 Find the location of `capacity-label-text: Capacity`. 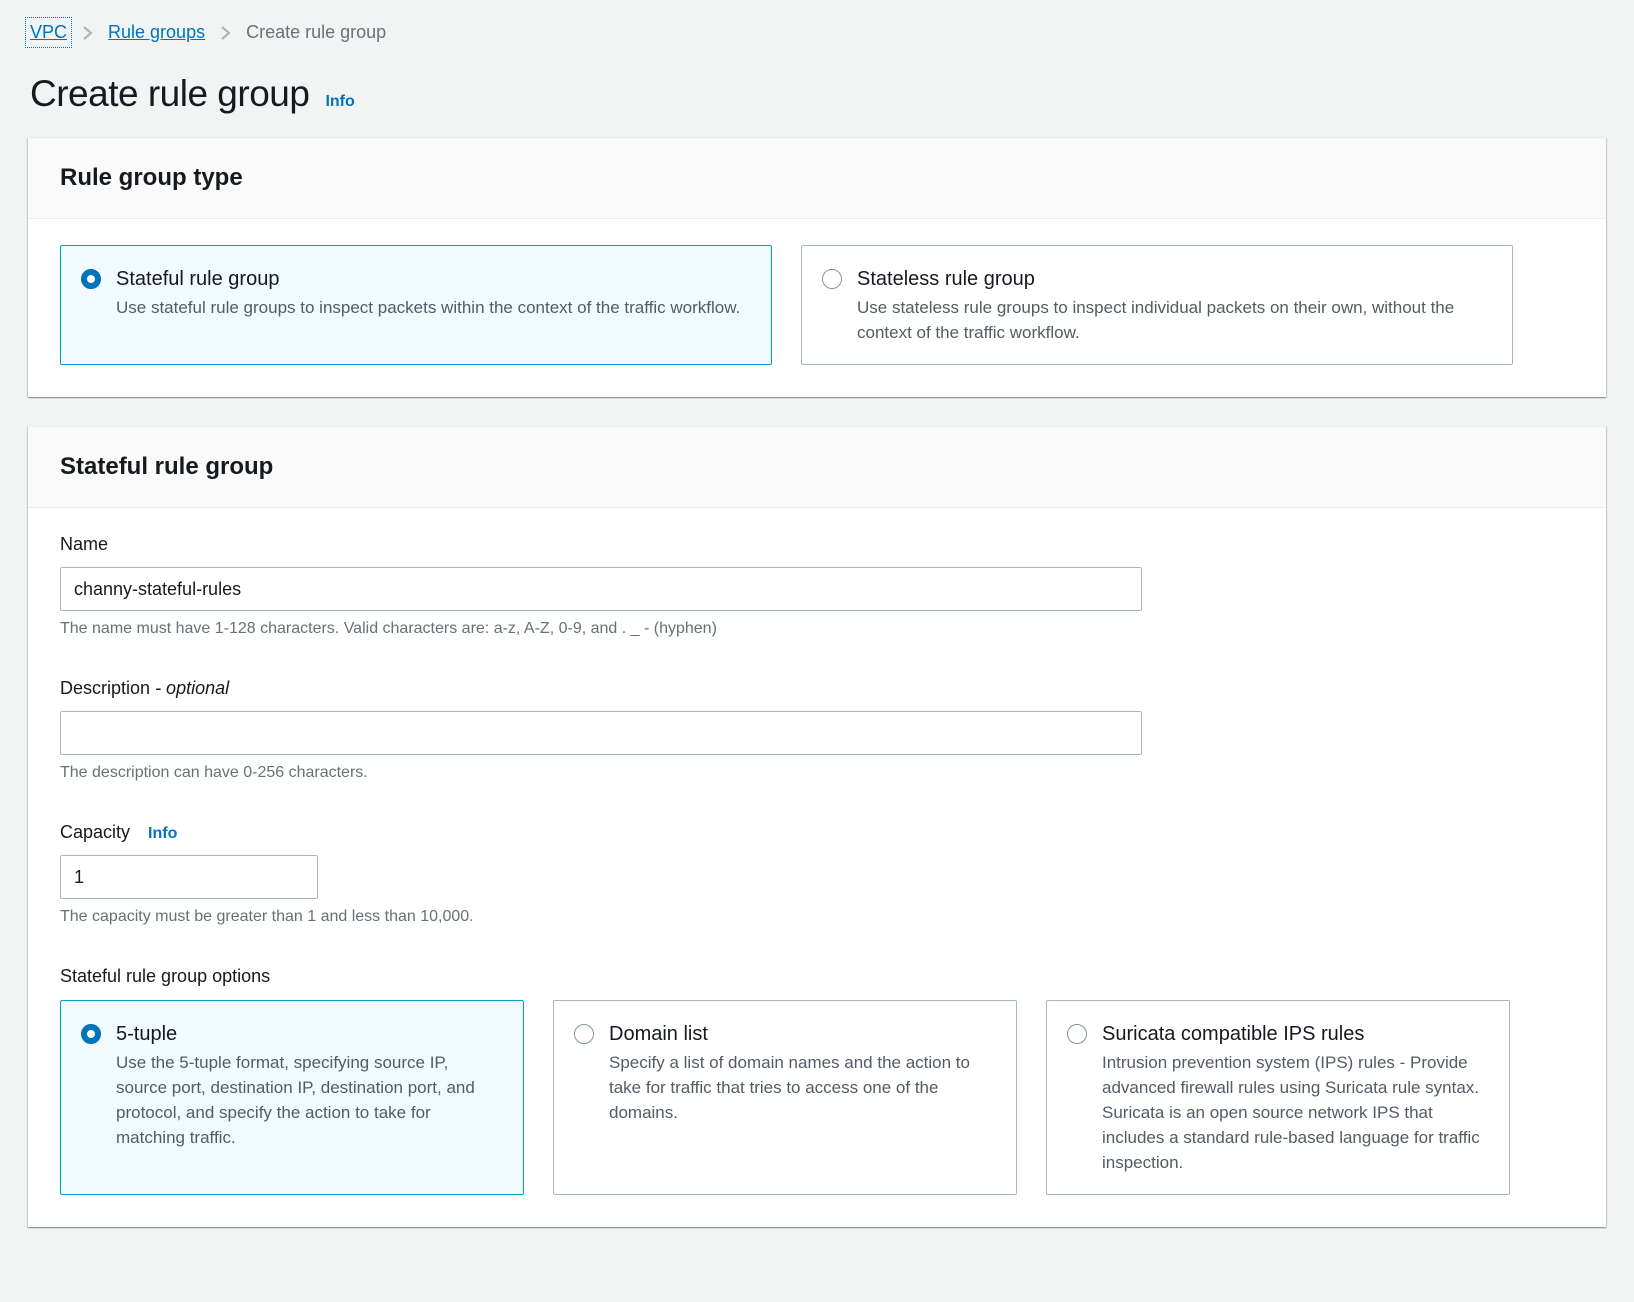

capacity-label-text: Capacity is located at coordinates (95, 832).